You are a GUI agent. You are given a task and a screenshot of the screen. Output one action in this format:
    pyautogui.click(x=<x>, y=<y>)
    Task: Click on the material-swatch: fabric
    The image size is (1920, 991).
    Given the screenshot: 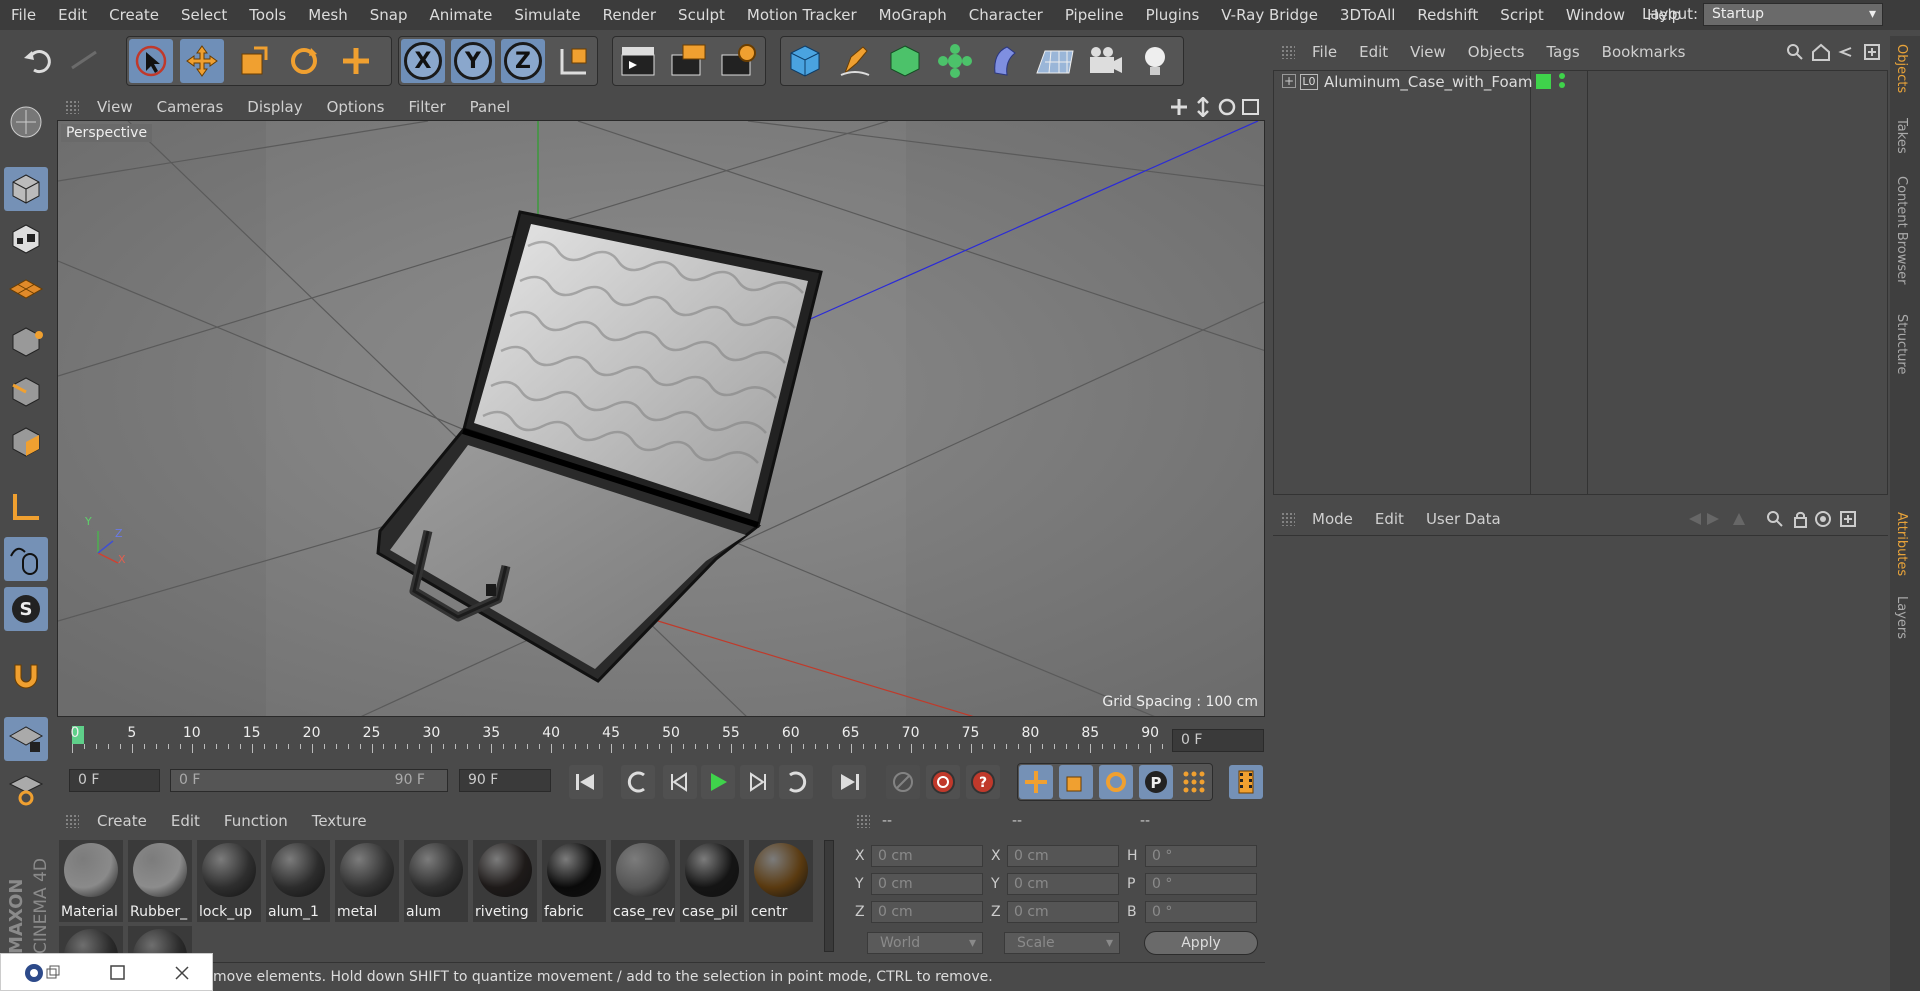 What is the action you would take?
    pyautogui.click(x=574, y=881)
    